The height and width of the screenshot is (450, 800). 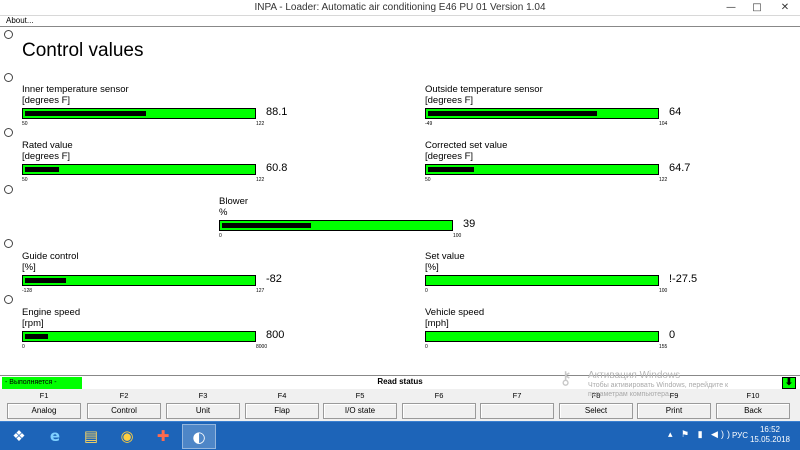 I want to click on gauge-unit: [%], so click(x=29, y=267).